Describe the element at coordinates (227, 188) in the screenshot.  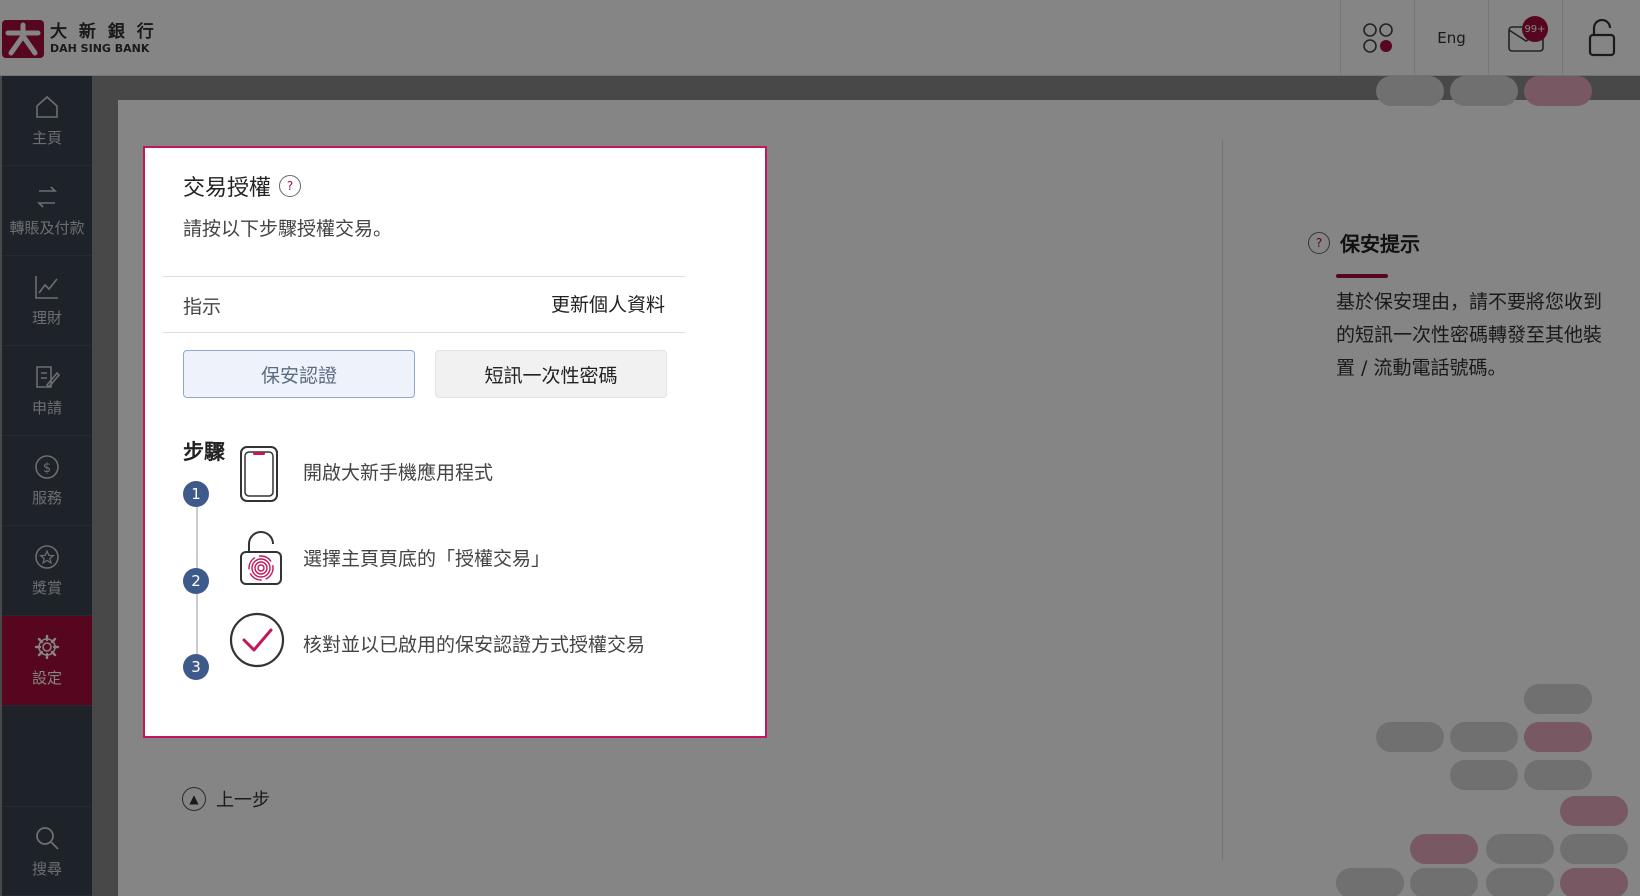
I see `dialog-title: 交易授權` at that location.